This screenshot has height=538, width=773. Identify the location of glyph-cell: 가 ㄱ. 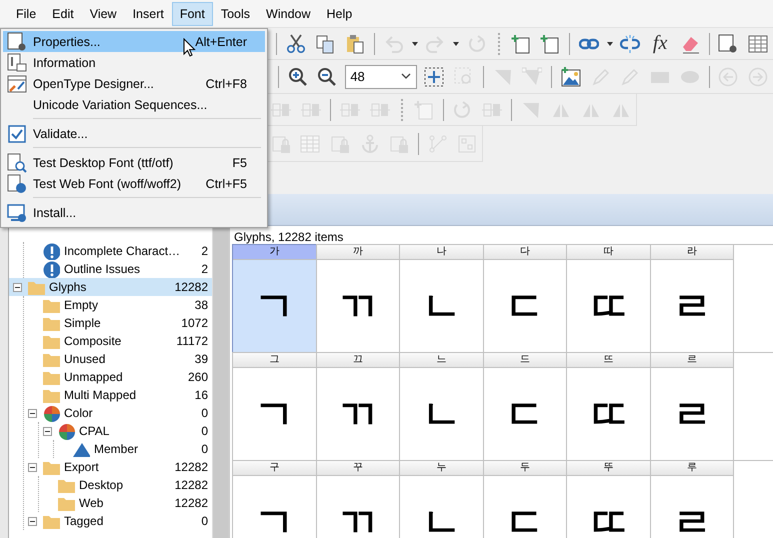
(274, 298).